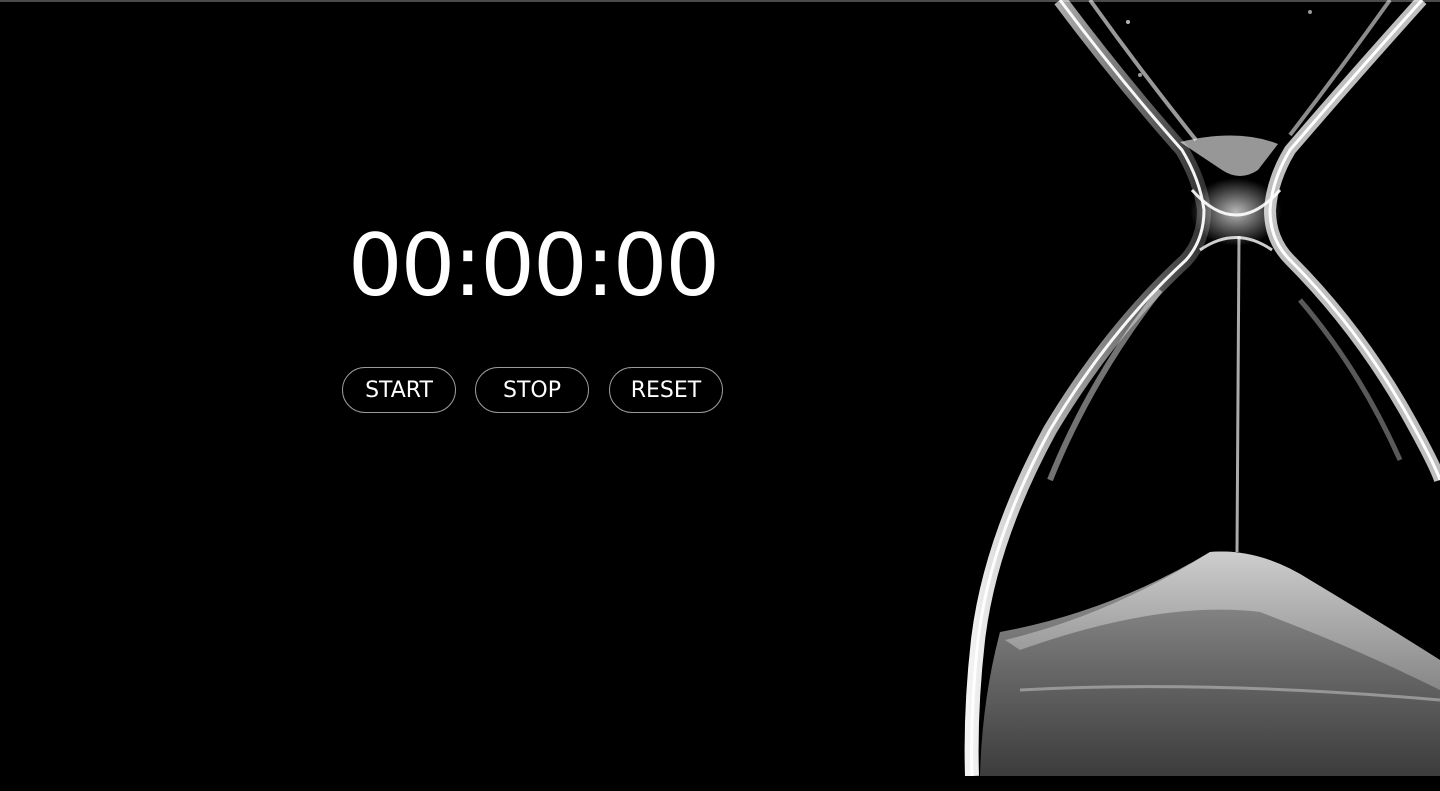 Image resolution: width=1440 pixels, height=791 pixels. Describe the element at coordinates (533, 266) in the screenshot. I see `time-display: 00:00:00` at that location.